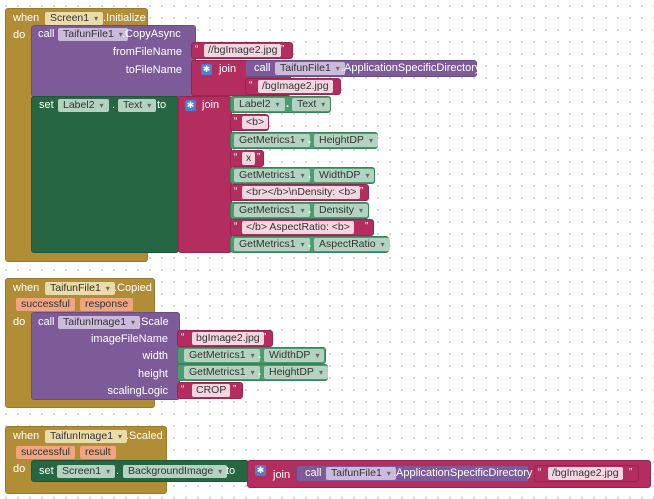 The width and height of the screenshot is (654, 499). Describe the element at coordinates (341, 210) in the screenshot. I see `property-dropdown-density: Density` at that location.